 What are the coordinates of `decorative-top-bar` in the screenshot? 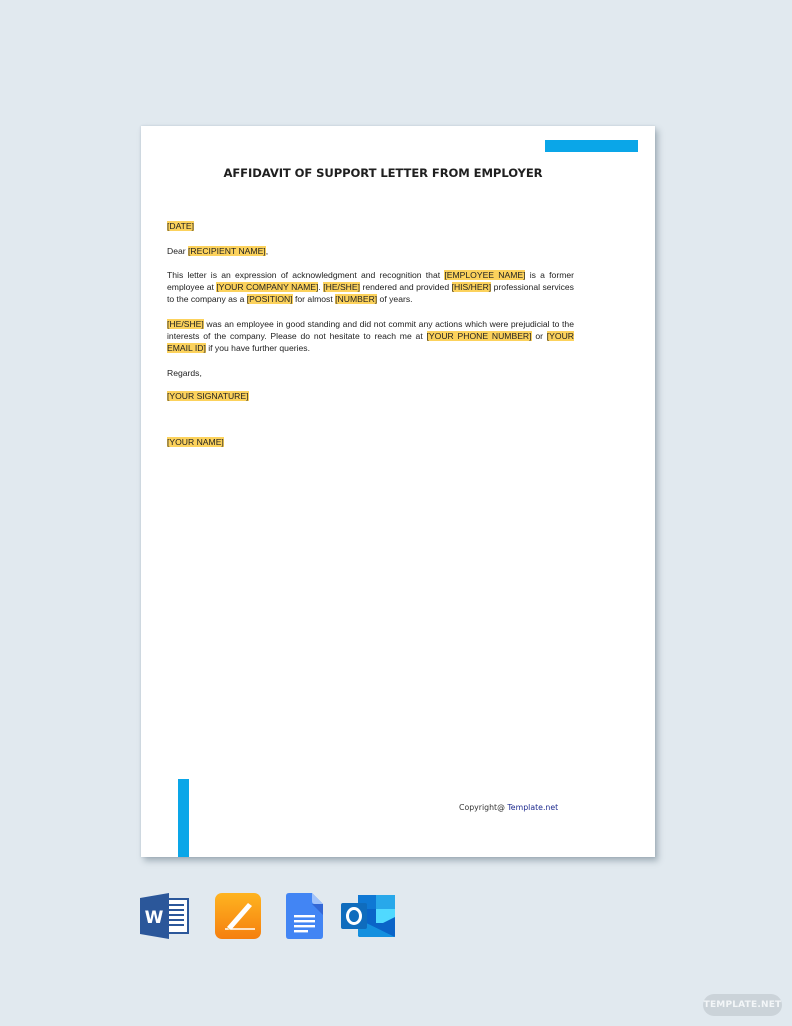 It's located at (591, 146).